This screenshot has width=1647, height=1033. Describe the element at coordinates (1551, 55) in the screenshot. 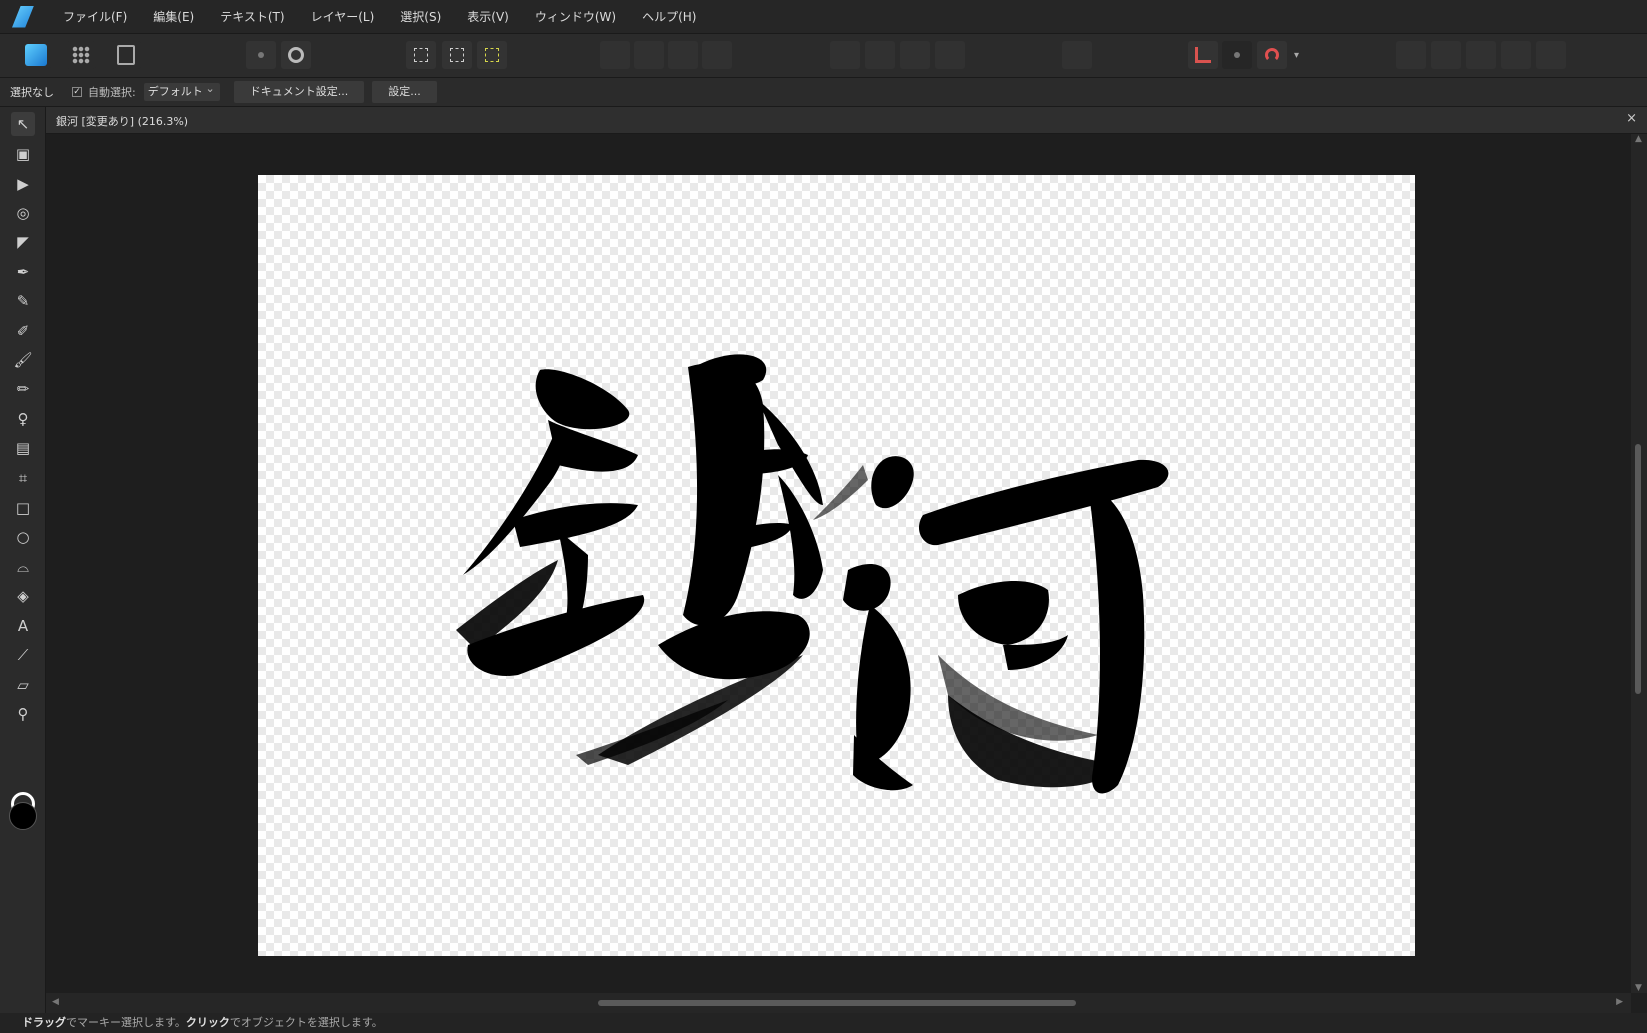

I see `boolean-divide-button` at that location.